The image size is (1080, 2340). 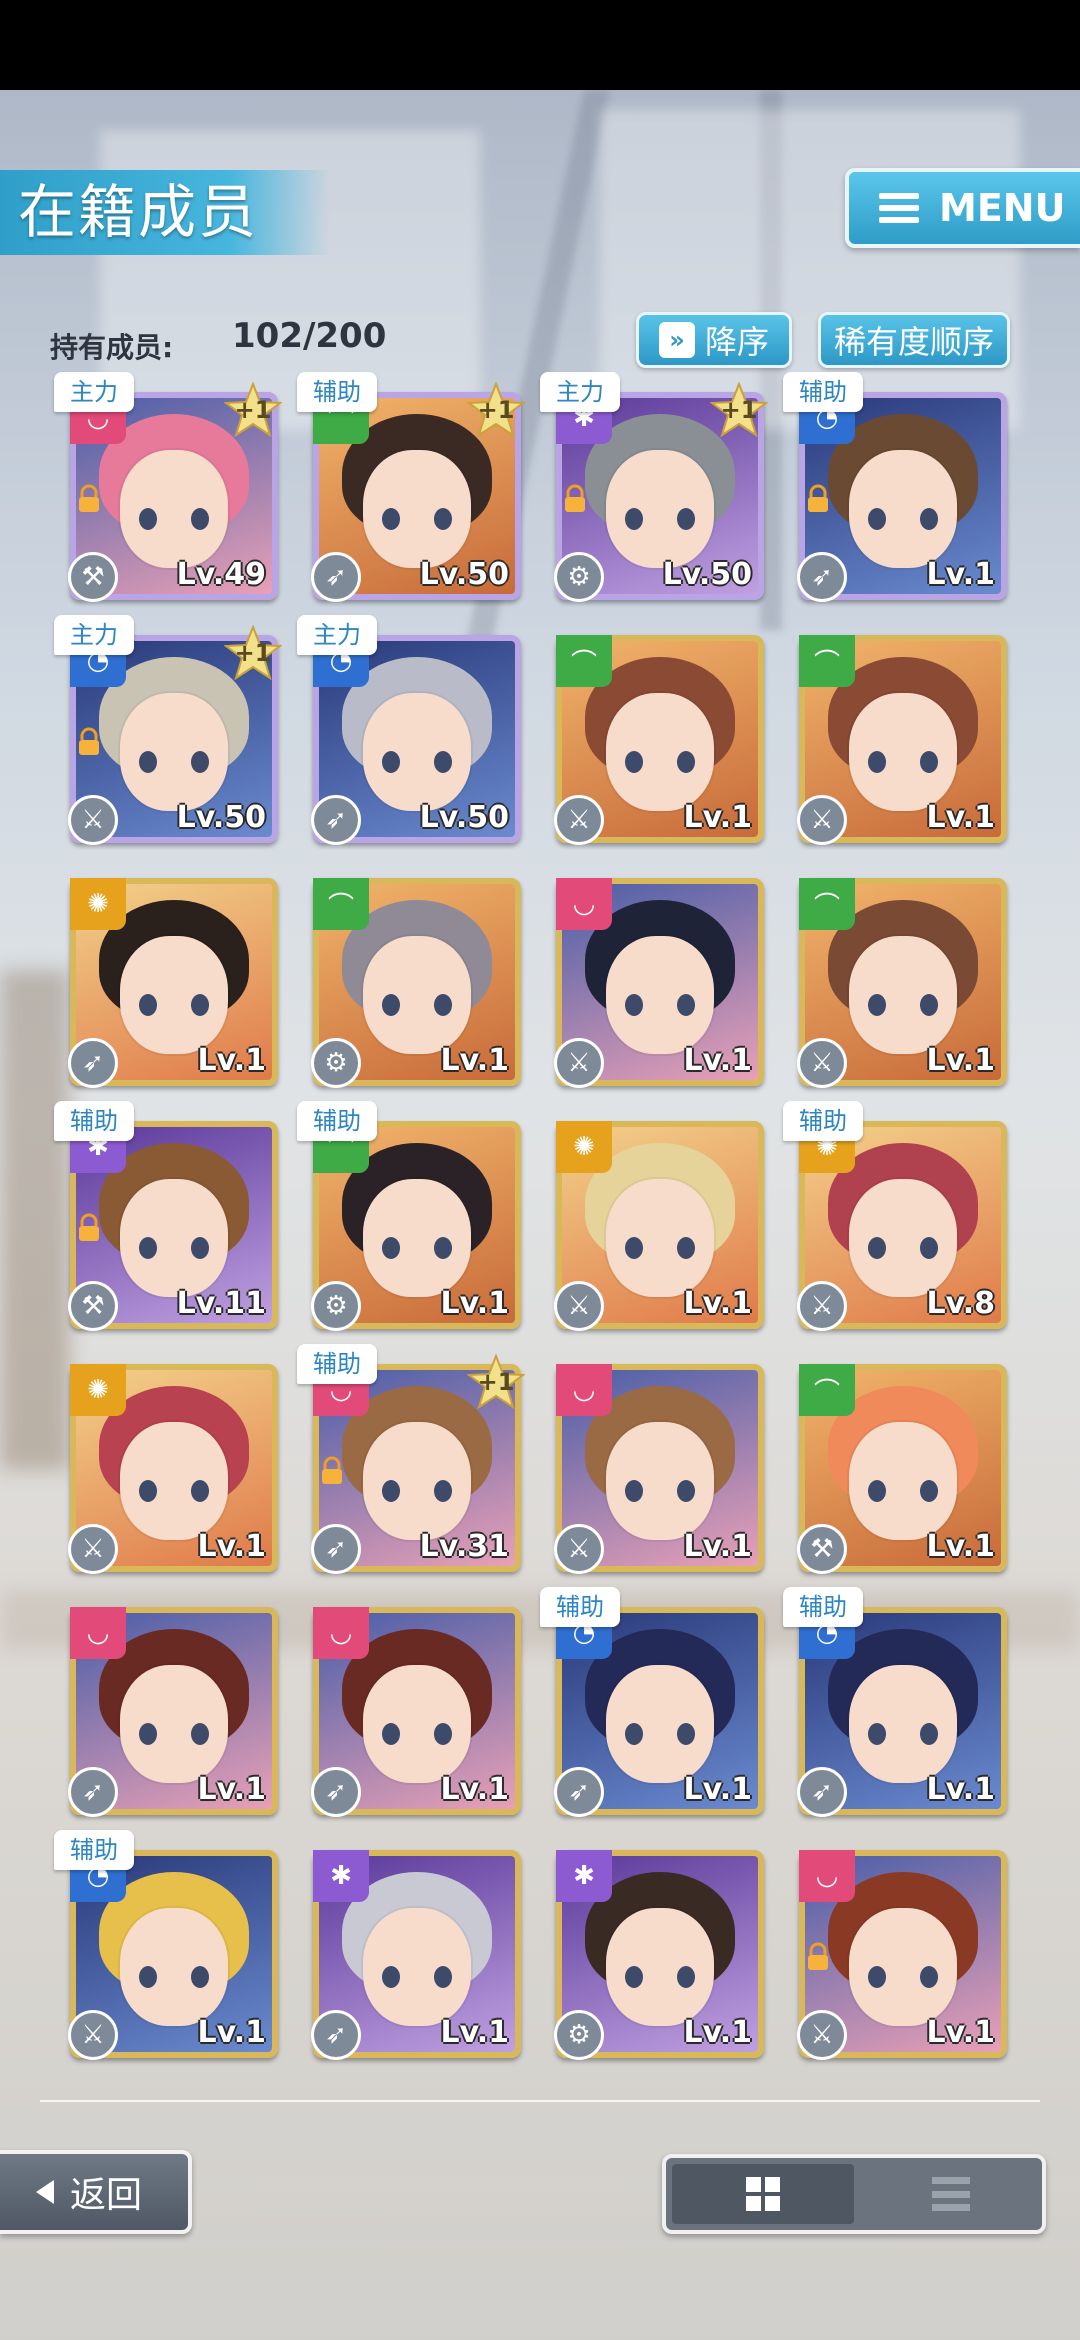 What do you see at coordinates (411, 1459) in the screenshot?
I see `member-card: ◡ 辅助 +1 ➶ Lv.31` at bounding box center [411, 1459].